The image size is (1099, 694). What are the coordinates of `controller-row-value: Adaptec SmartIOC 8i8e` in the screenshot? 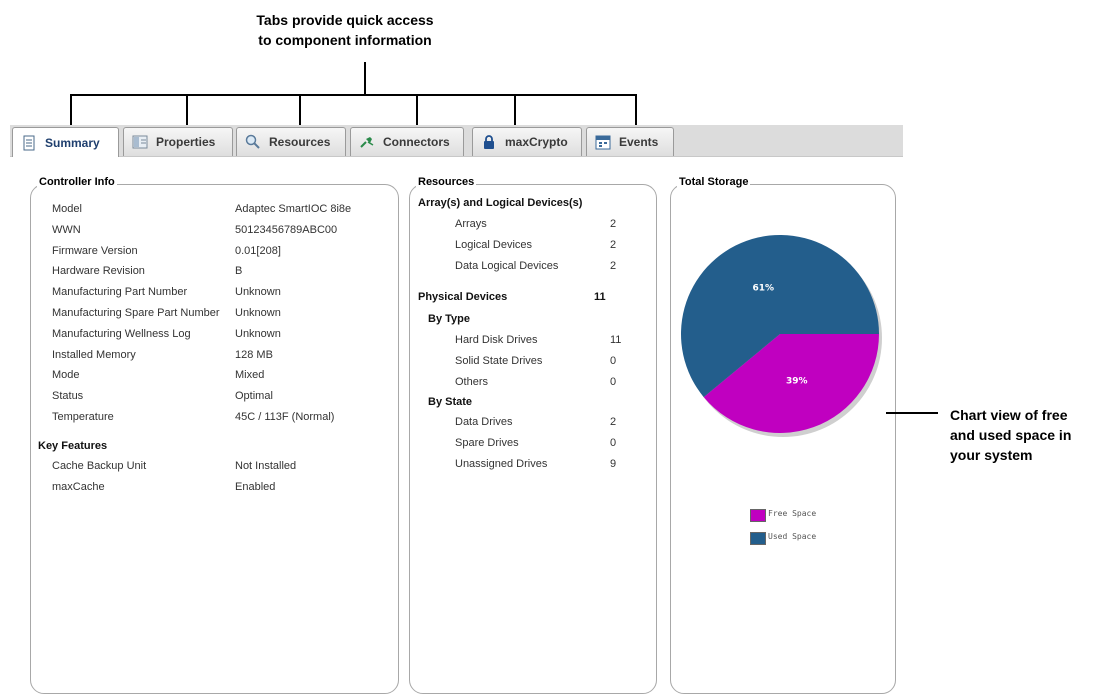 It's located at (293, 209).